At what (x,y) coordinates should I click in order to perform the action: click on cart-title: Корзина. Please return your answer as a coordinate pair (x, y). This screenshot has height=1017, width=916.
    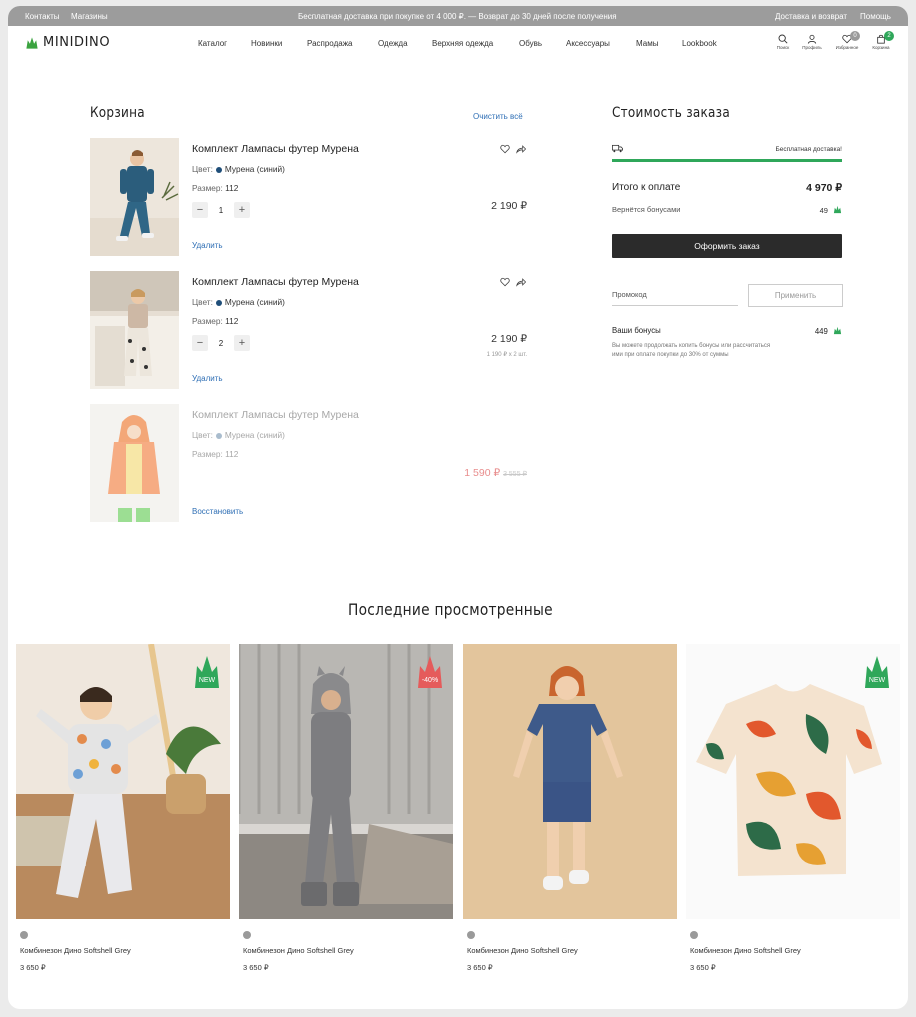
    Looking at the image, I should click on (117, 113).